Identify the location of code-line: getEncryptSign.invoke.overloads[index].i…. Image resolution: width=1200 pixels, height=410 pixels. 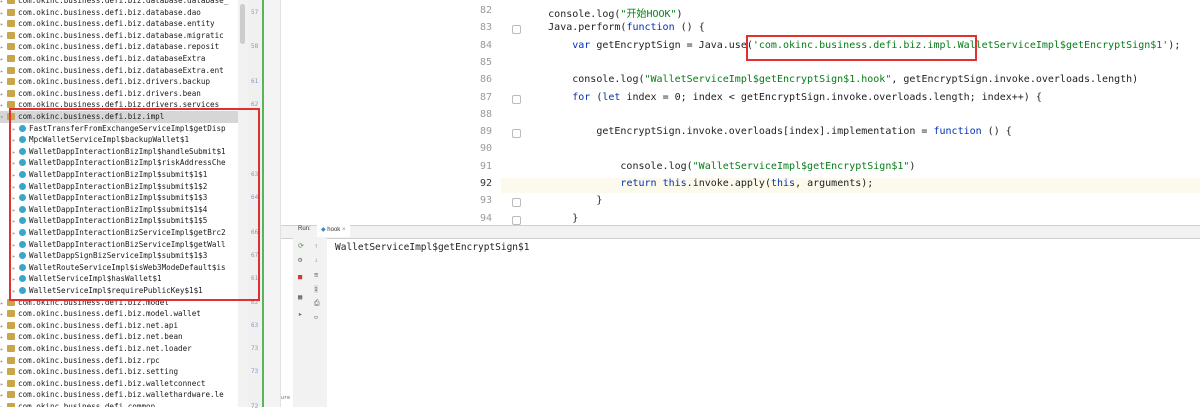
(755, 131).